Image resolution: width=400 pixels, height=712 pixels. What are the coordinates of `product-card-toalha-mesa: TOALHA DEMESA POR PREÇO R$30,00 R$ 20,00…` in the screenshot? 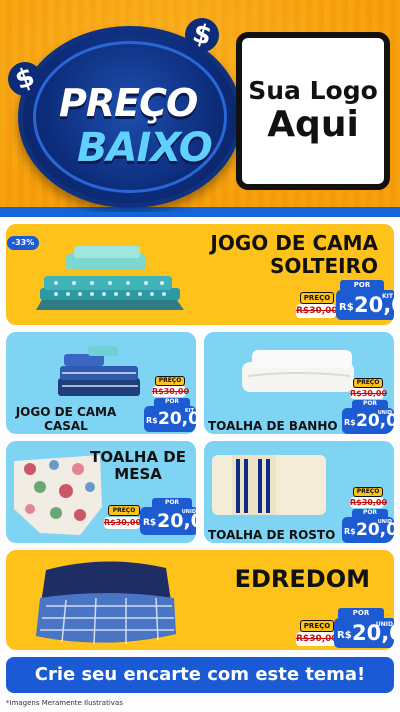 It's located at (101, 492).